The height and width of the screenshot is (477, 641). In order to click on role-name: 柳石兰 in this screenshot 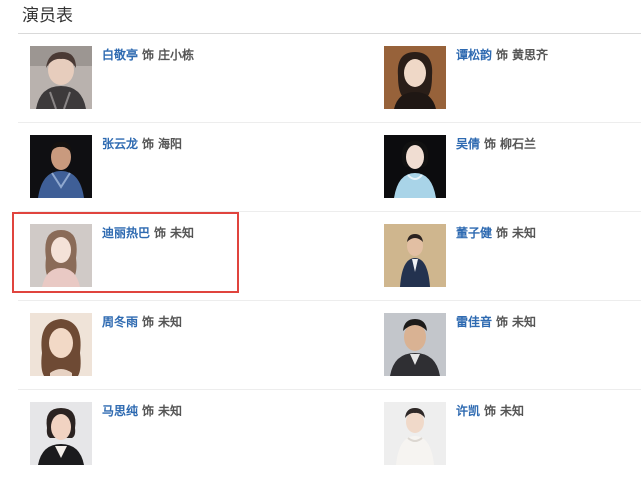, I will do `click(518, 144)`.